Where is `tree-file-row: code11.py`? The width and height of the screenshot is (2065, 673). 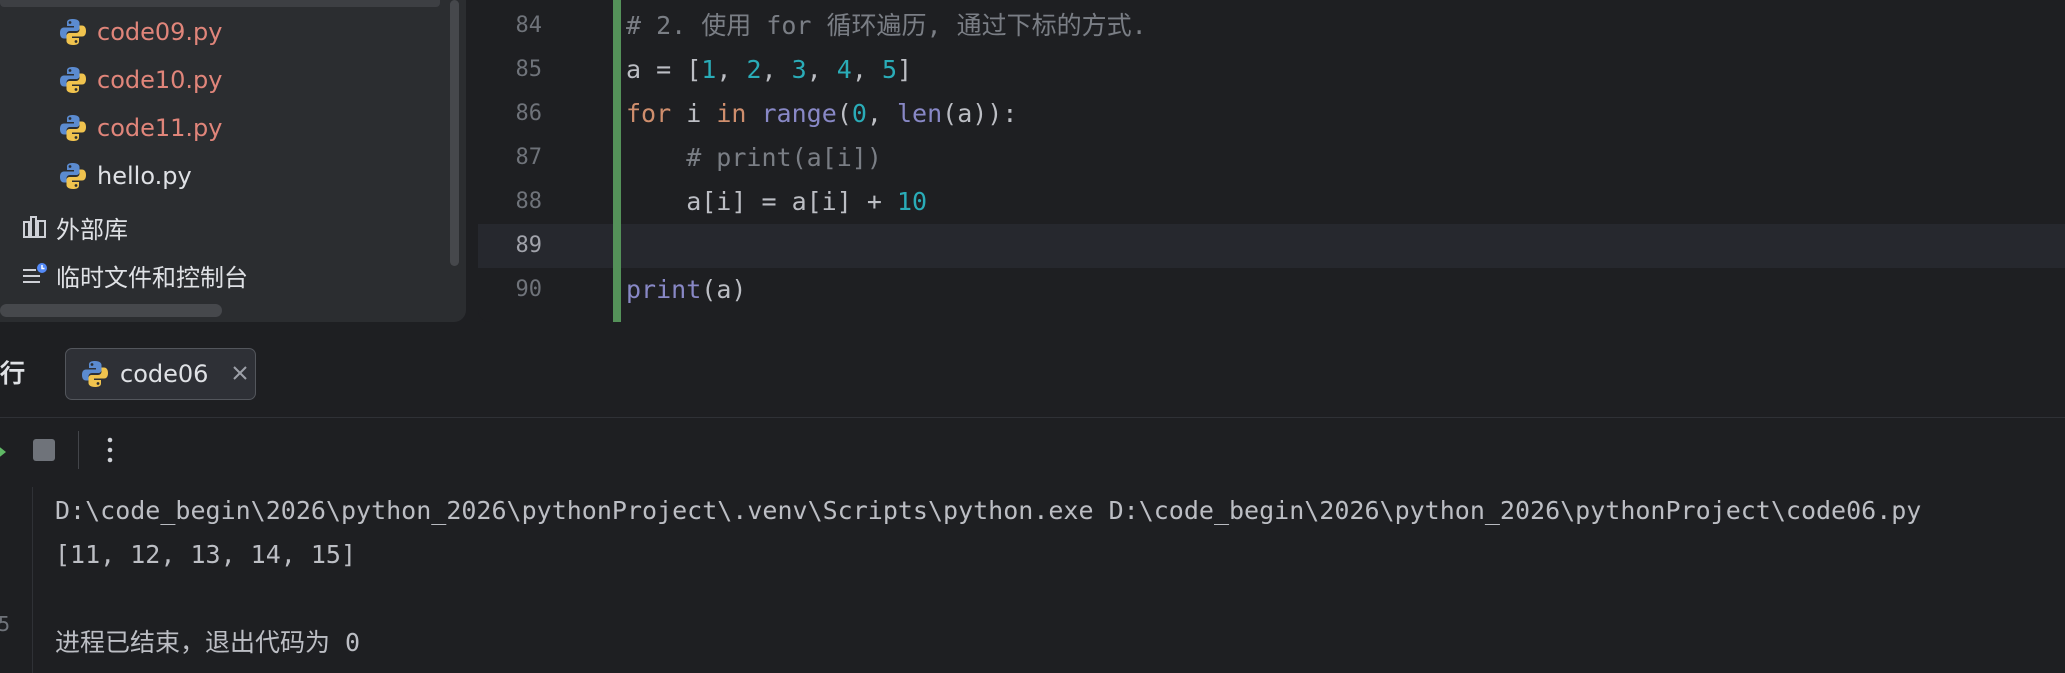
tree-file-row: code11.py is located at coordinates (140, 128).